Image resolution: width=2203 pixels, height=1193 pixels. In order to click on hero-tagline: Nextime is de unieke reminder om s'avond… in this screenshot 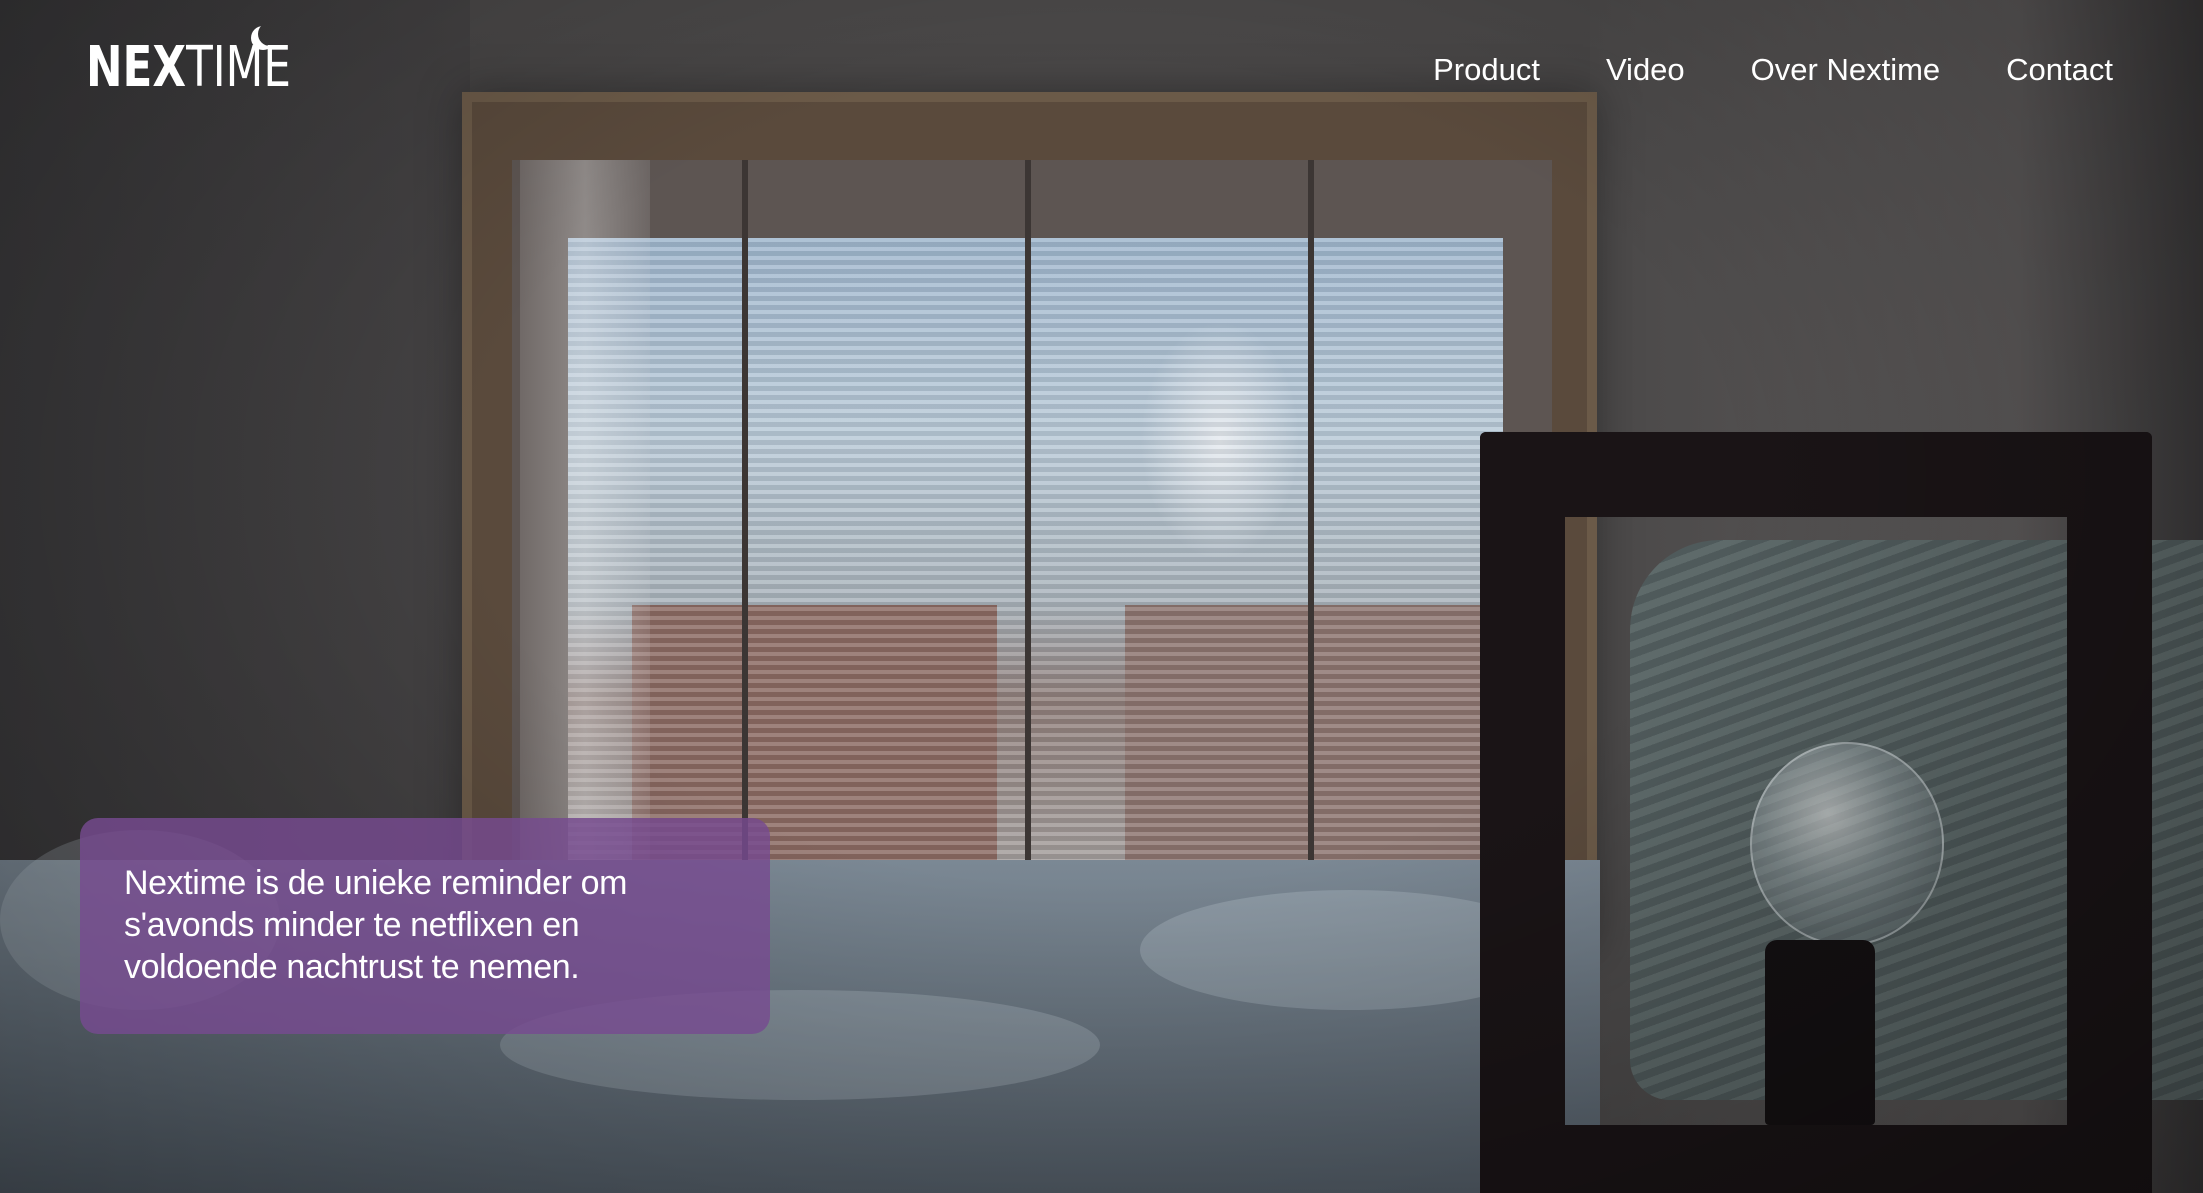, I will do `click(376, 925)`.